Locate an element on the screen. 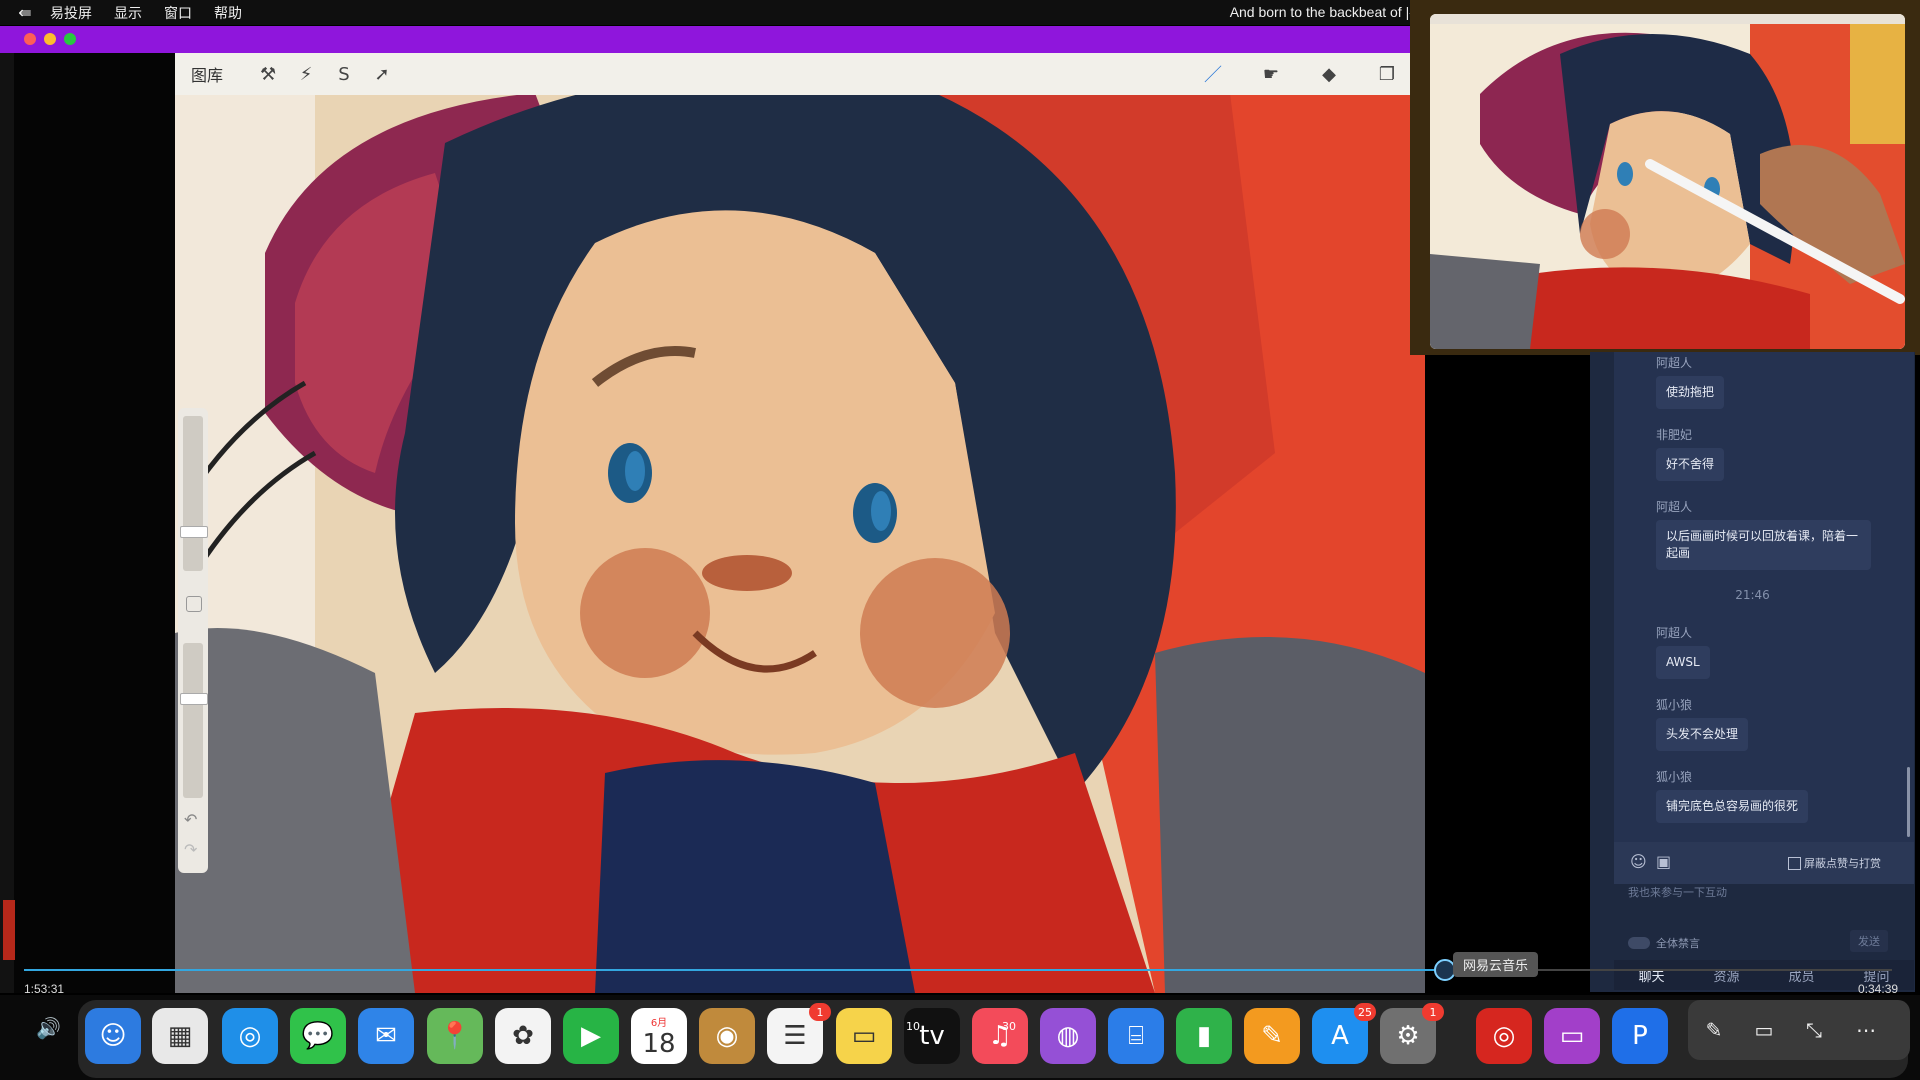 This screenshot has width=1920, height=1080. dock-app-mail: ✉ is located at coordinates (386, 1036).